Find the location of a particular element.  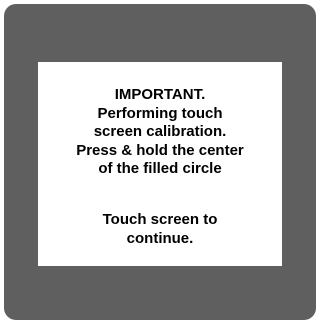

continue-prompt: Touch screen to continue. is located at coordinates (160, 229).